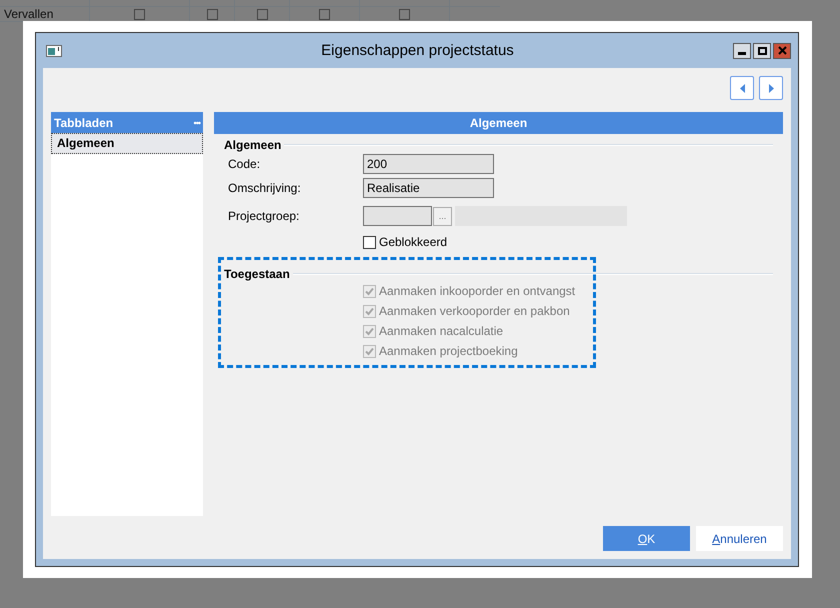 Image resolution: width=840 pixels, height=608 pixels. I want to click on description-field: Realisatie, so click(428, 188).